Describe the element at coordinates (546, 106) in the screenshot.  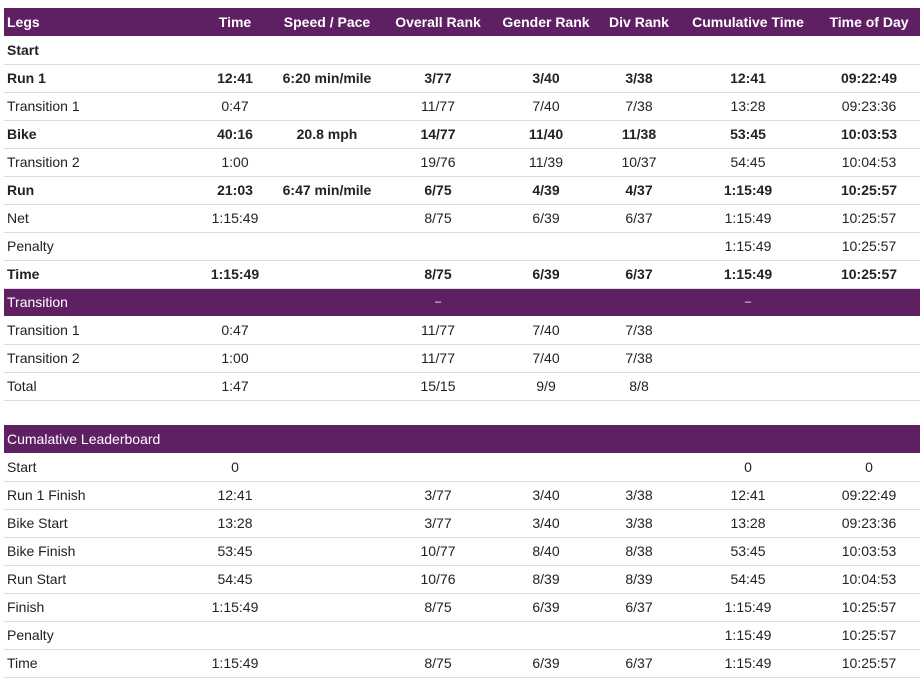
I see `leg-cell: 7/40` at that location.